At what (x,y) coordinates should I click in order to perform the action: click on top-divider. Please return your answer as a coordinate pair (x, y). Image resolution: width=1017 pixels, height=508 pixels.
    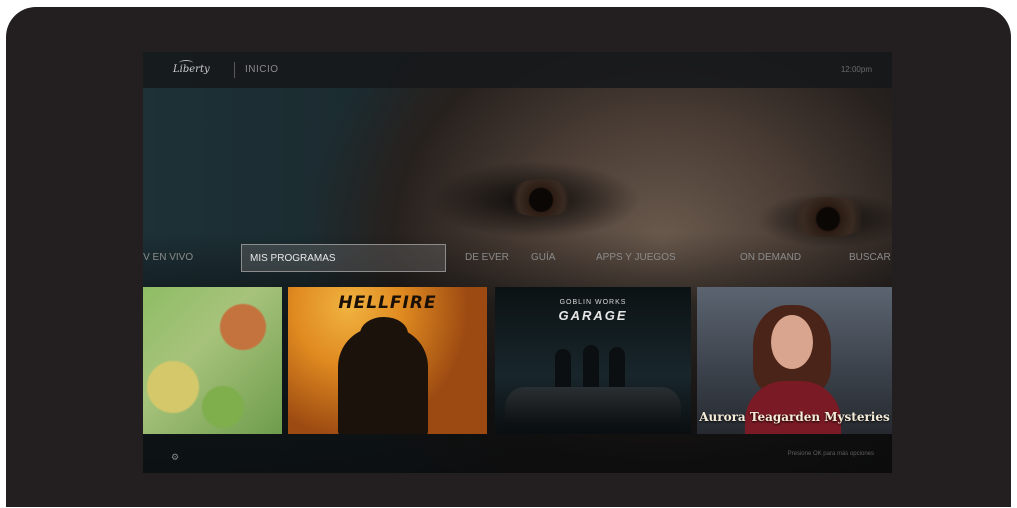
    Looking at the image, I should click on (234, 70).